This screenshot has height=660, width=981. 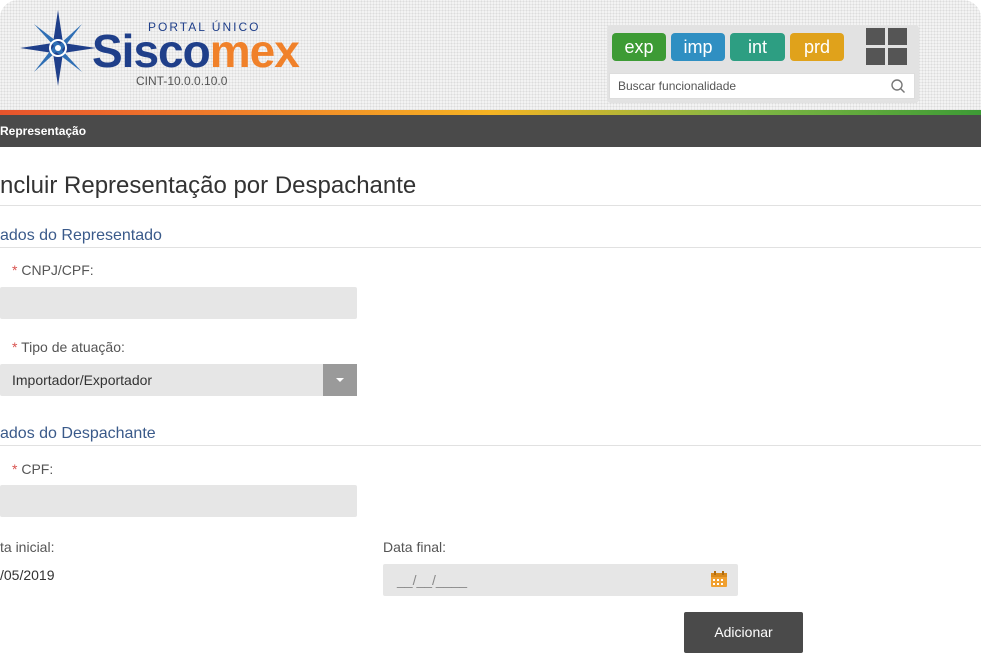 What do you see at coordinates (178, 501) in the screenshot?
I see `cpf-input` at bounding box center [178, 501].